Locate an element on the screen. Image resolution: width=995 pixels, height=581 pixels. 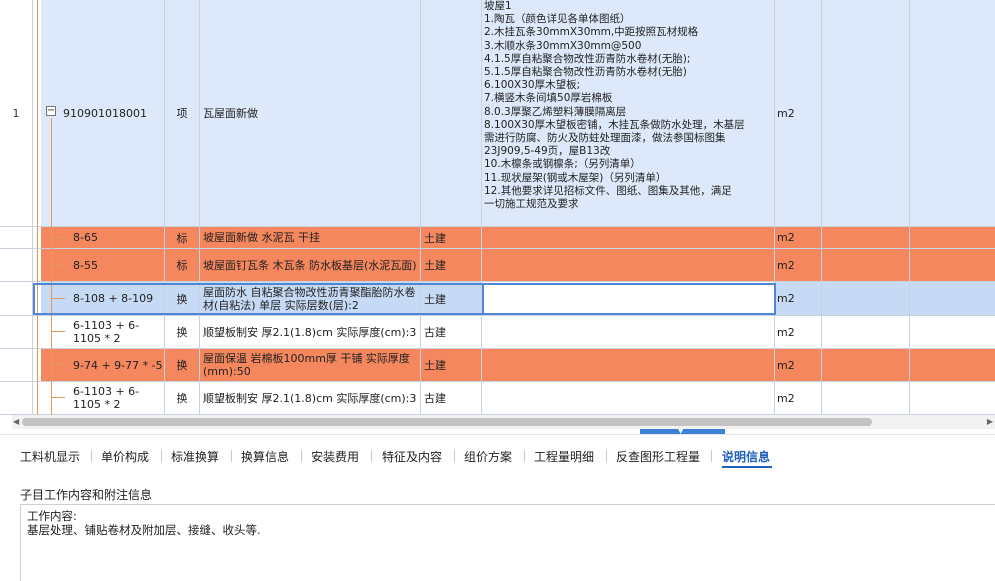
info-line: 工作内容: is located at coordinates (52, 516).